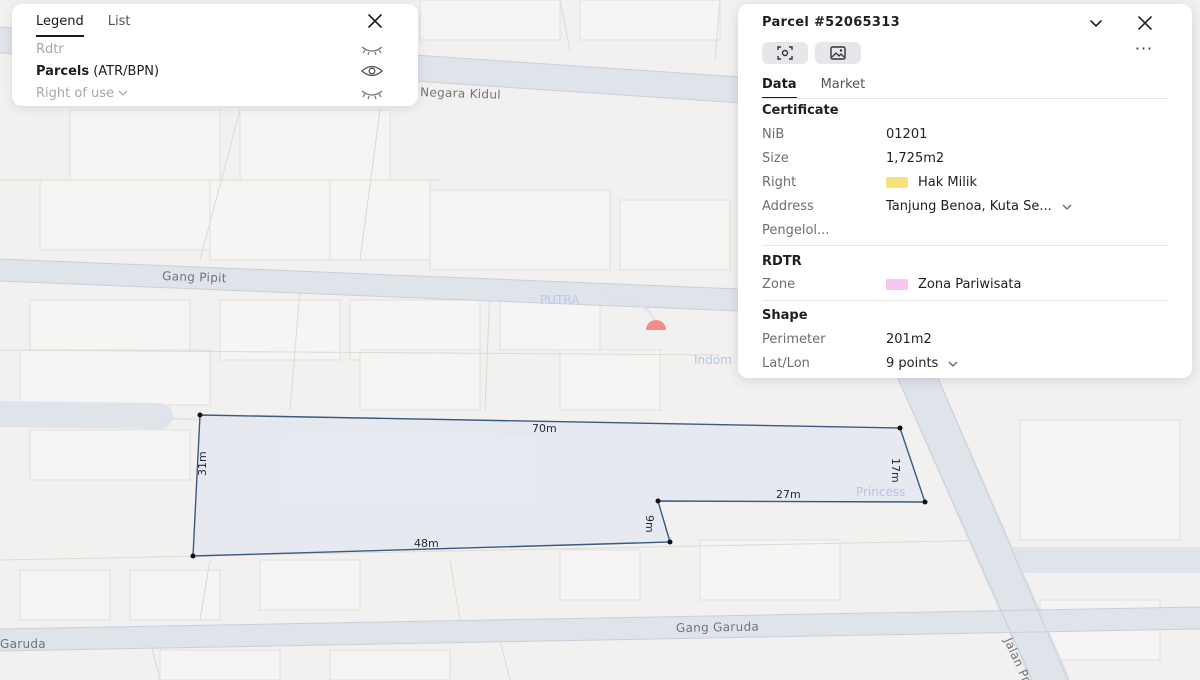  I want to click on parcel-tabs: Data Market, so click(813, 88).